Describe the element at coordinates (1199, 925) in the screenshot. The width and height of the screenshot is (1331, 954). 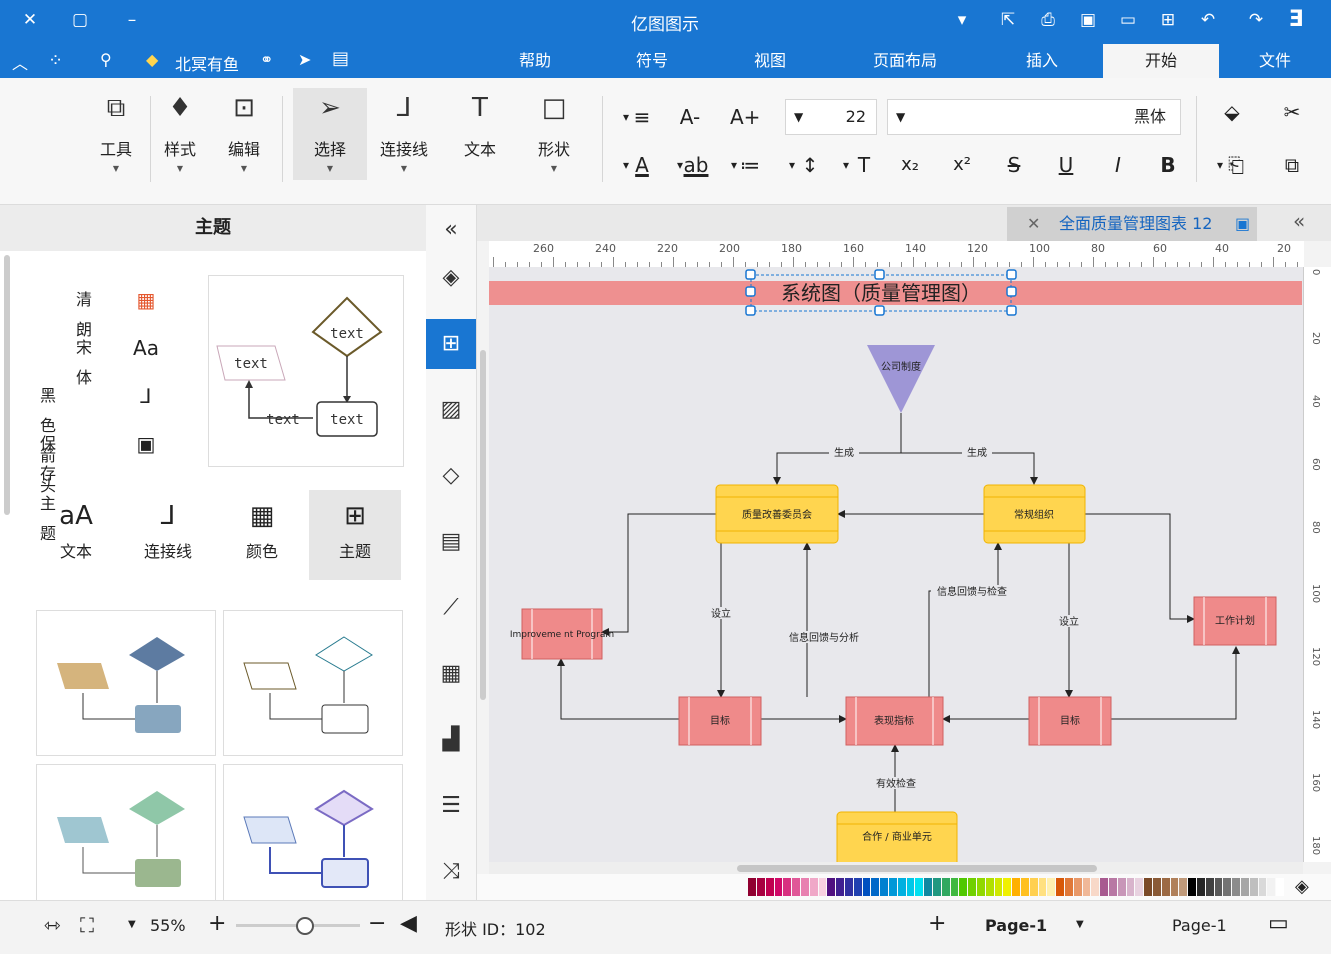
I see `page-selector: Page-1` at that location.